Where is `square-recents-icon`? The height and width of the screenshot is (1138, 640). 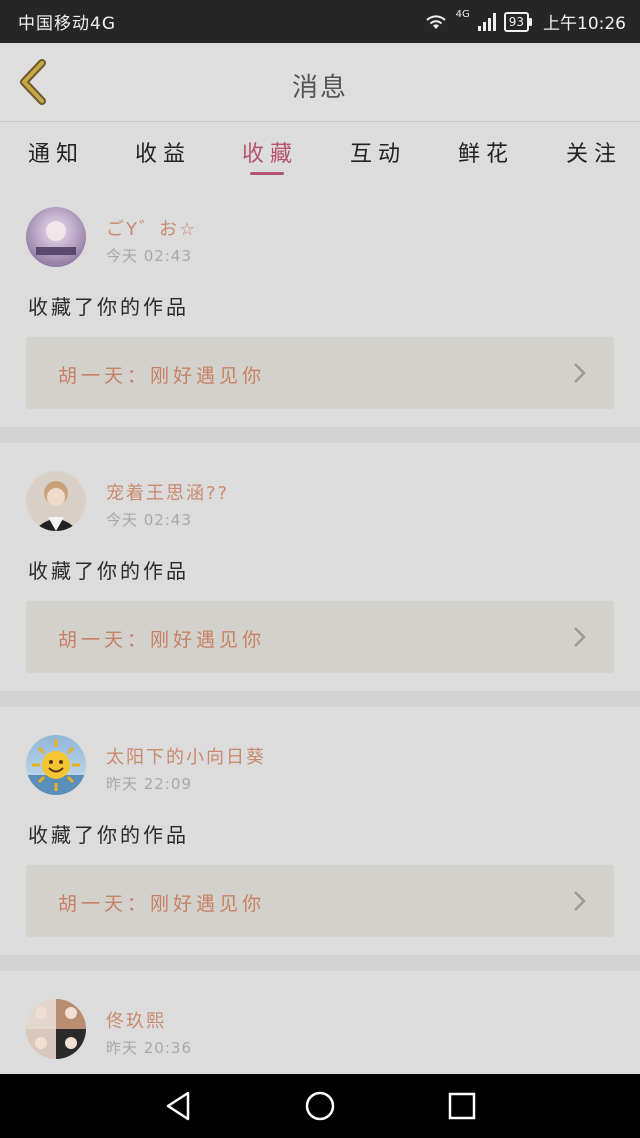 square-recents-icon is located at coordinates (462, 1106).